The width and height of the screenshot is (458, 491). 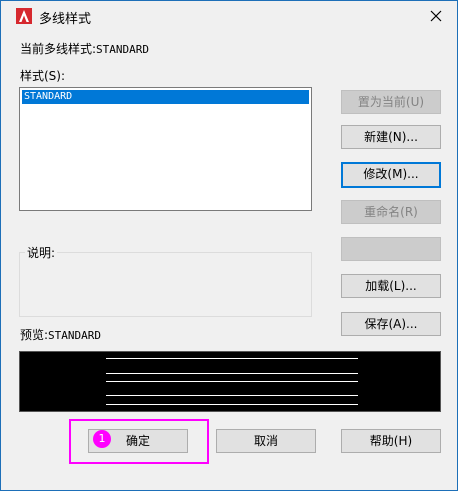 What do you see at coordinates (75, 335) in the screenshot?
I see `preview-value: STANDARD` at bounding box center [75, 335].